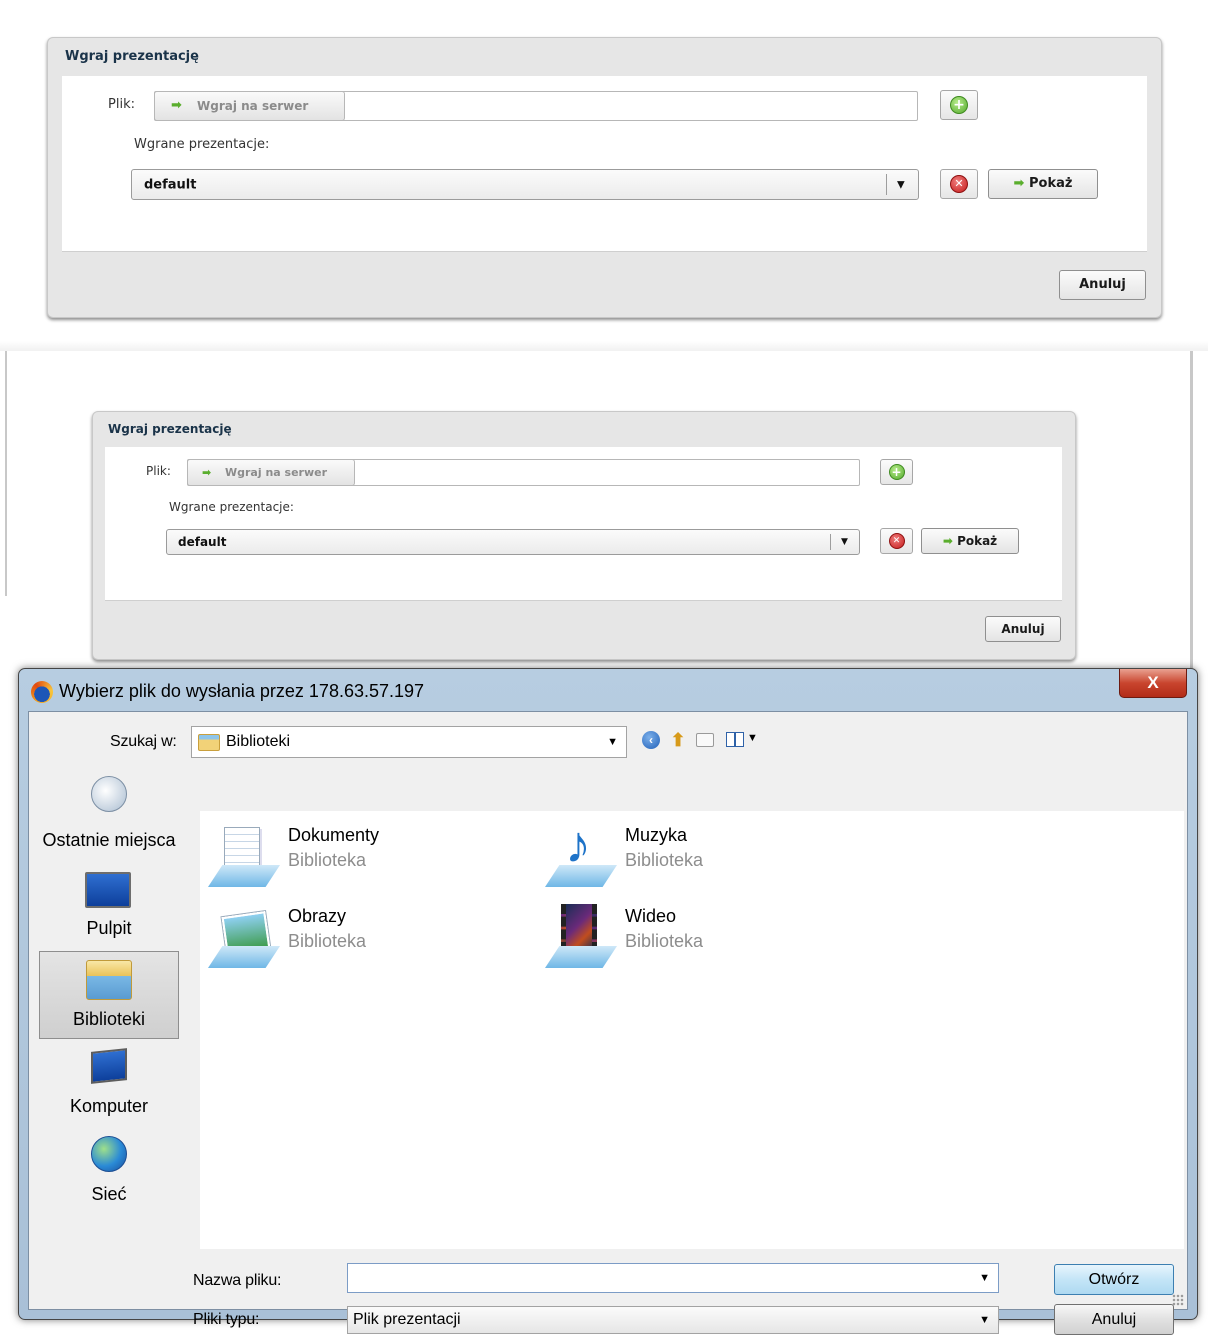  What do you see at coordinates (581, 855) in the screenshot?
I see `music-library-icon: ♪` at bounding box center [581, 855].